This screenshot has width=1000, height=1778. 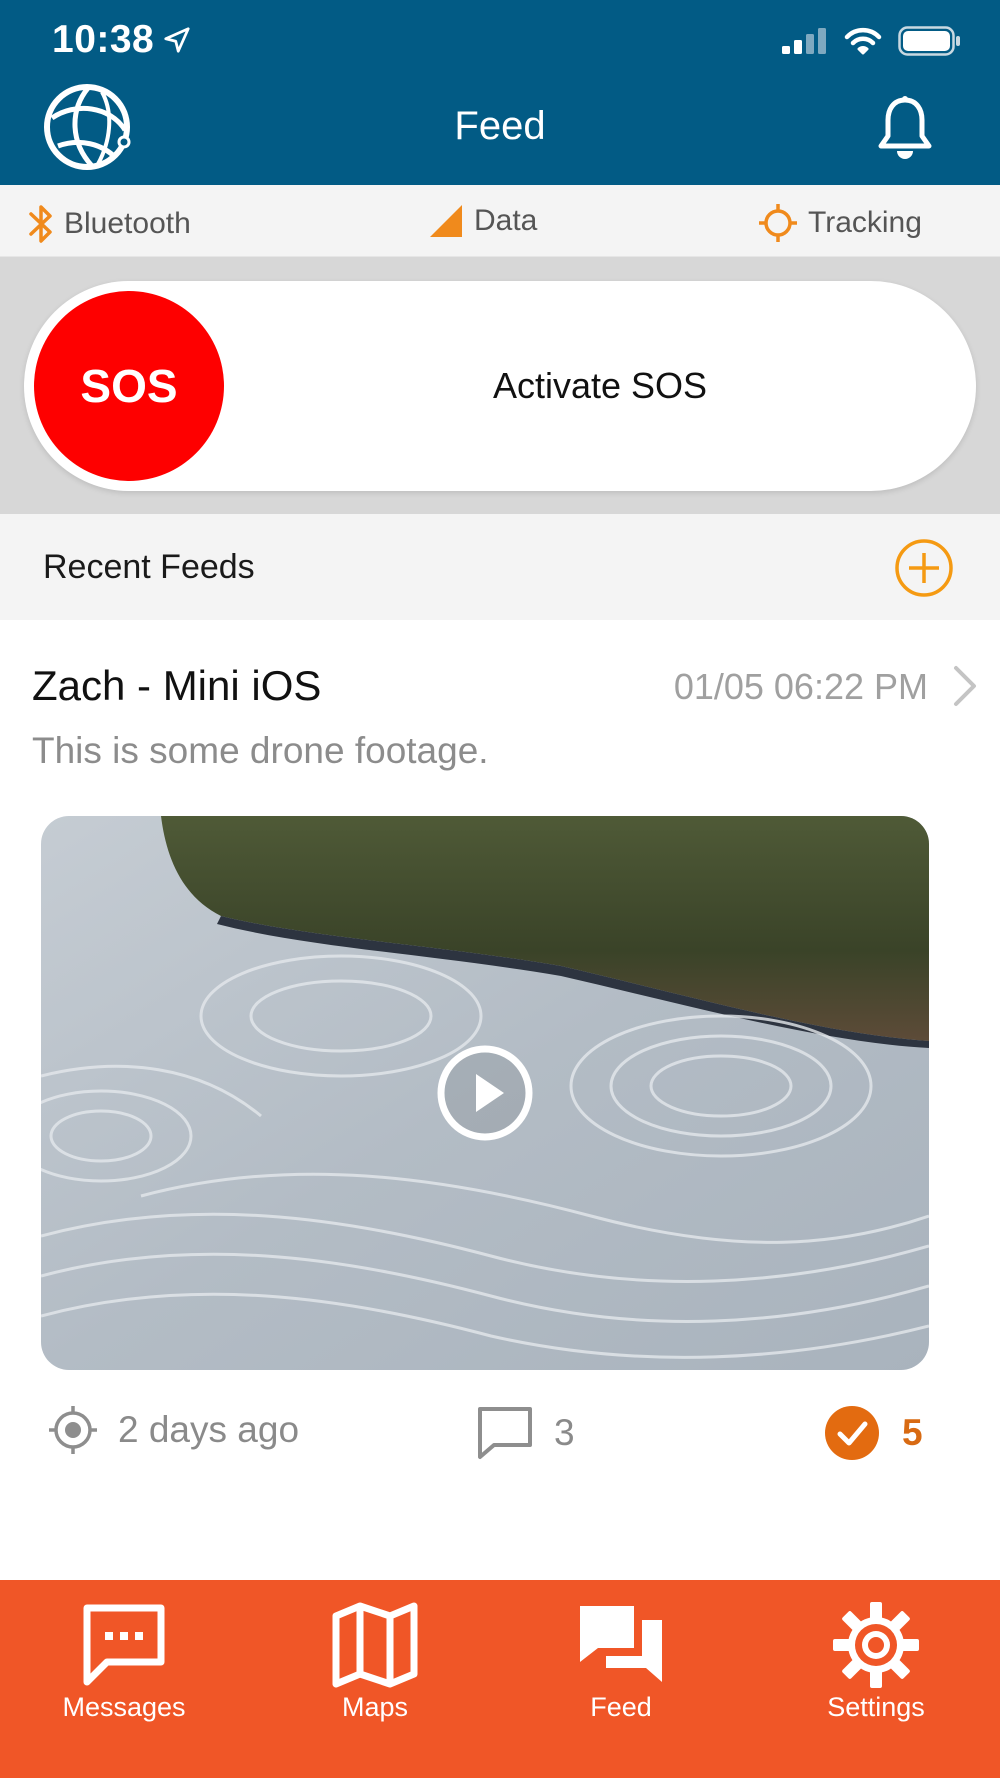 I want to click on bluetooth-icon, so click(x=40, y=224).